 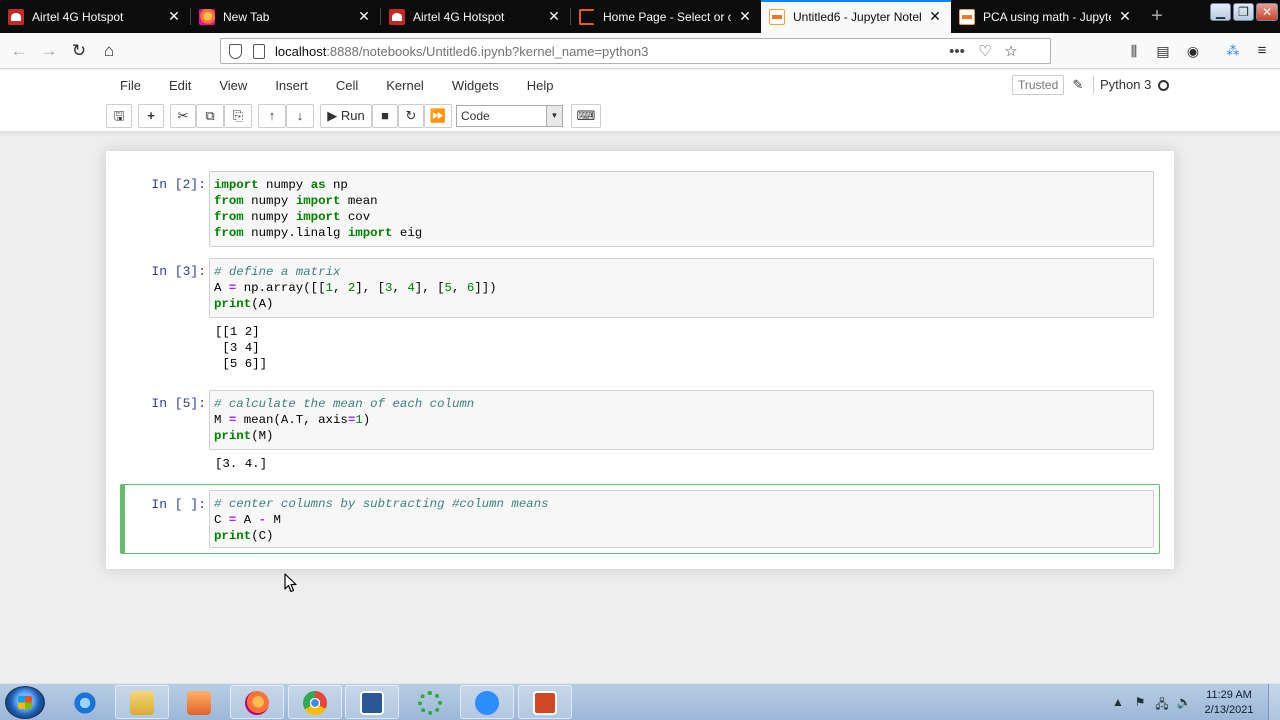 I want to click on menu-file: File, so click(x=130, y=85).